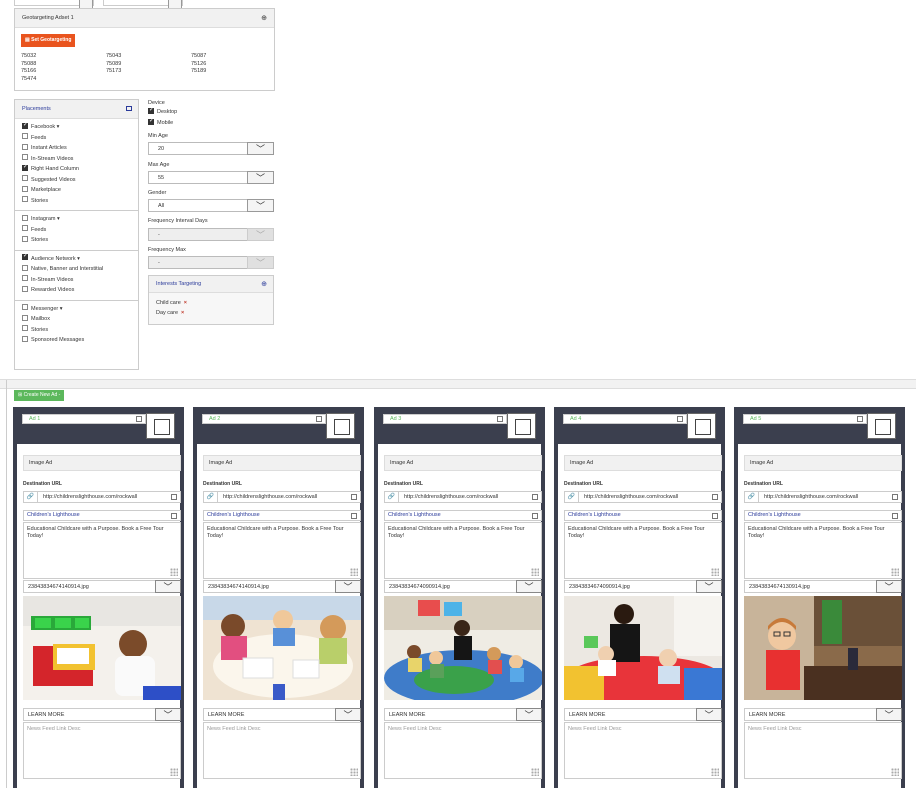 This screenshot has width=916, height=788. Describe the element at coordinates (823, 586) in the screenshot. I see `image-file-select: 23843834674130914.jpg ﹀` at that location.